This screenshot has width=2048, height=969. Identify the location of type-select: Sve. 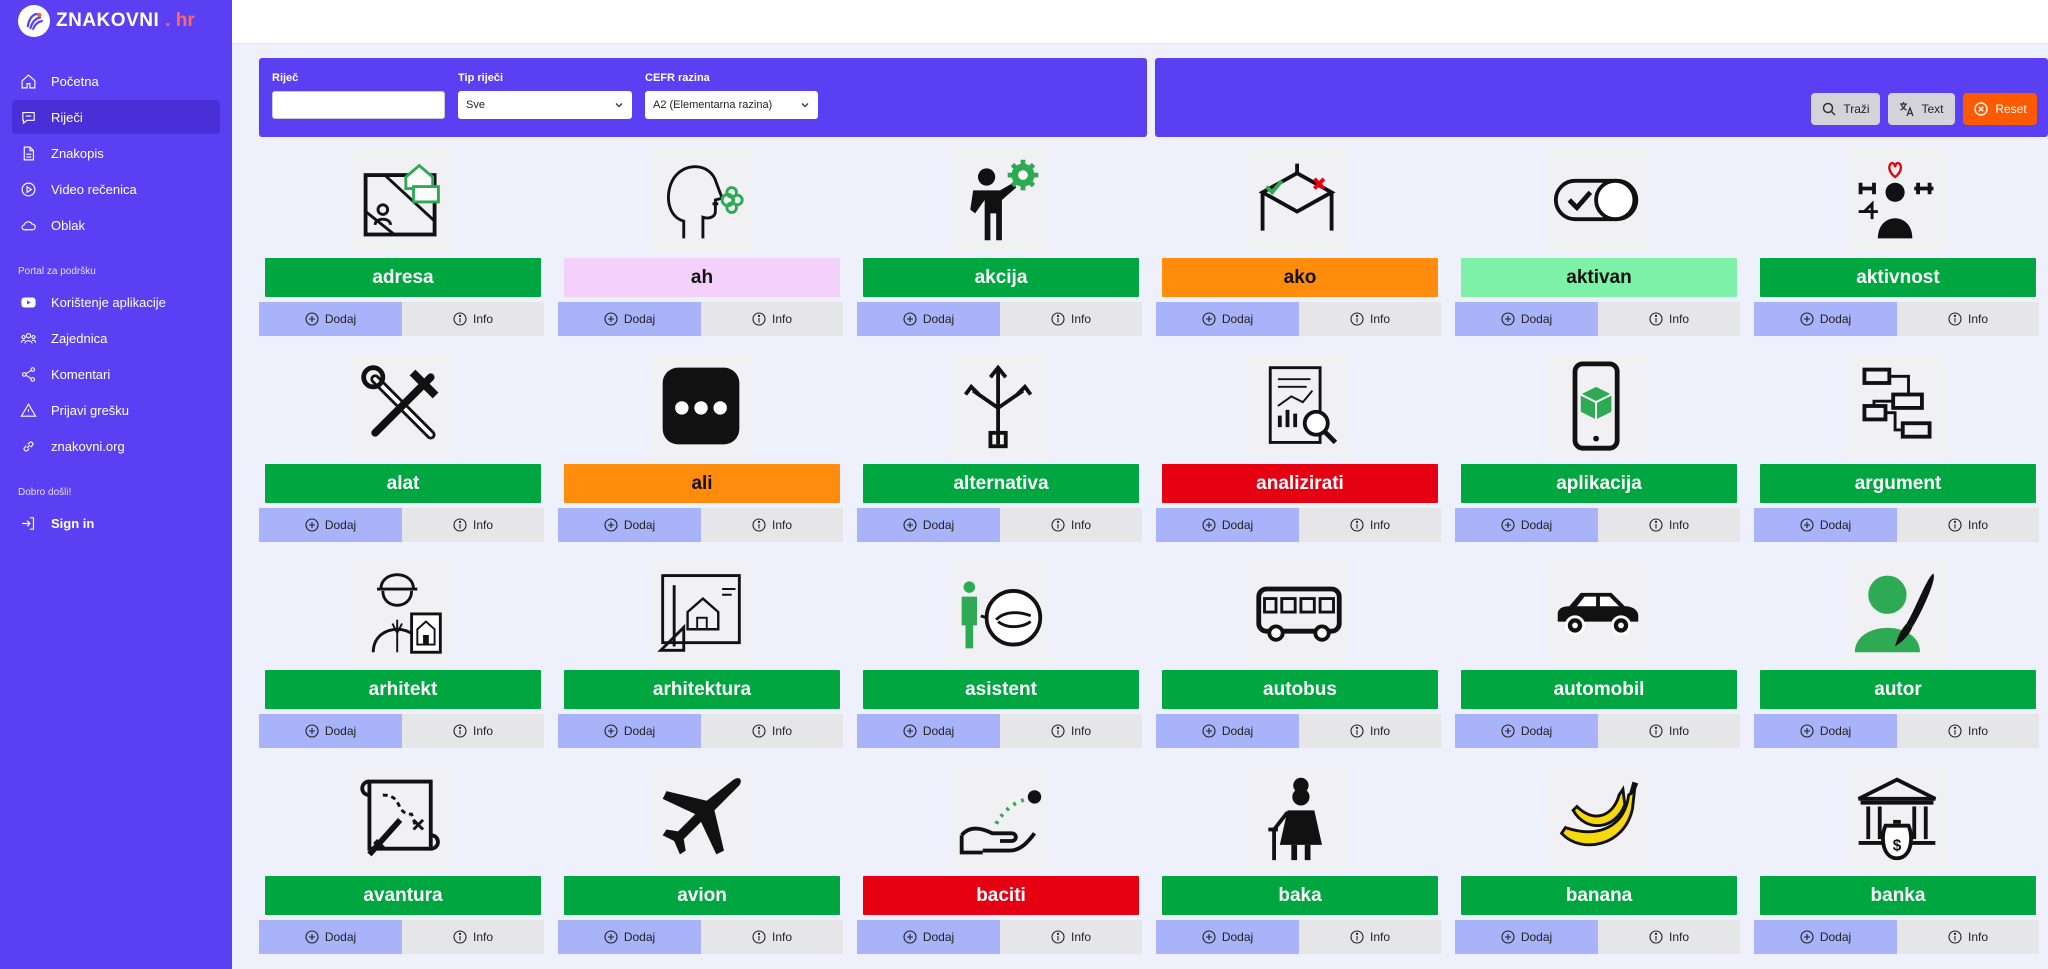
(545, 105).